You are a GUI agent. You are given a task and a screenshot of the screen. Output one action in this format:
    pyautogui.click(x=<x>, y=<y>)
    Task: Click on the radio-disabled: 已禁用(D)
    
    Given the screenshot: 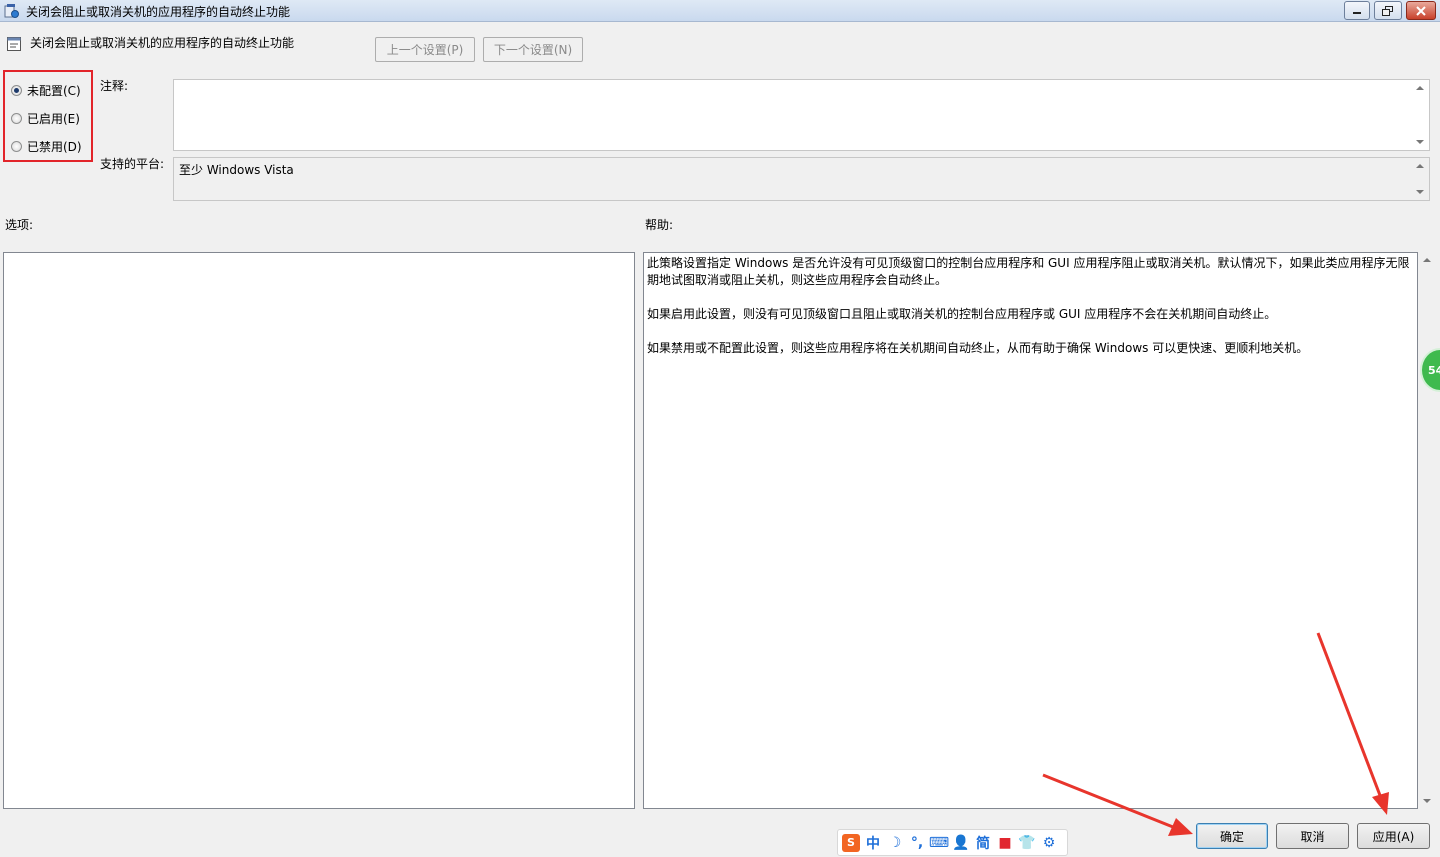 What is the action you would take?
    pyautogui.click(x=46, y=146)
    